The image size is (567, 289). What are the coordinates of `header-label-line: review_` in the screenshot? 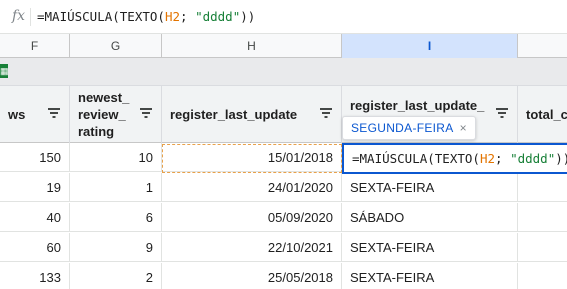 It's located at (102, 114).